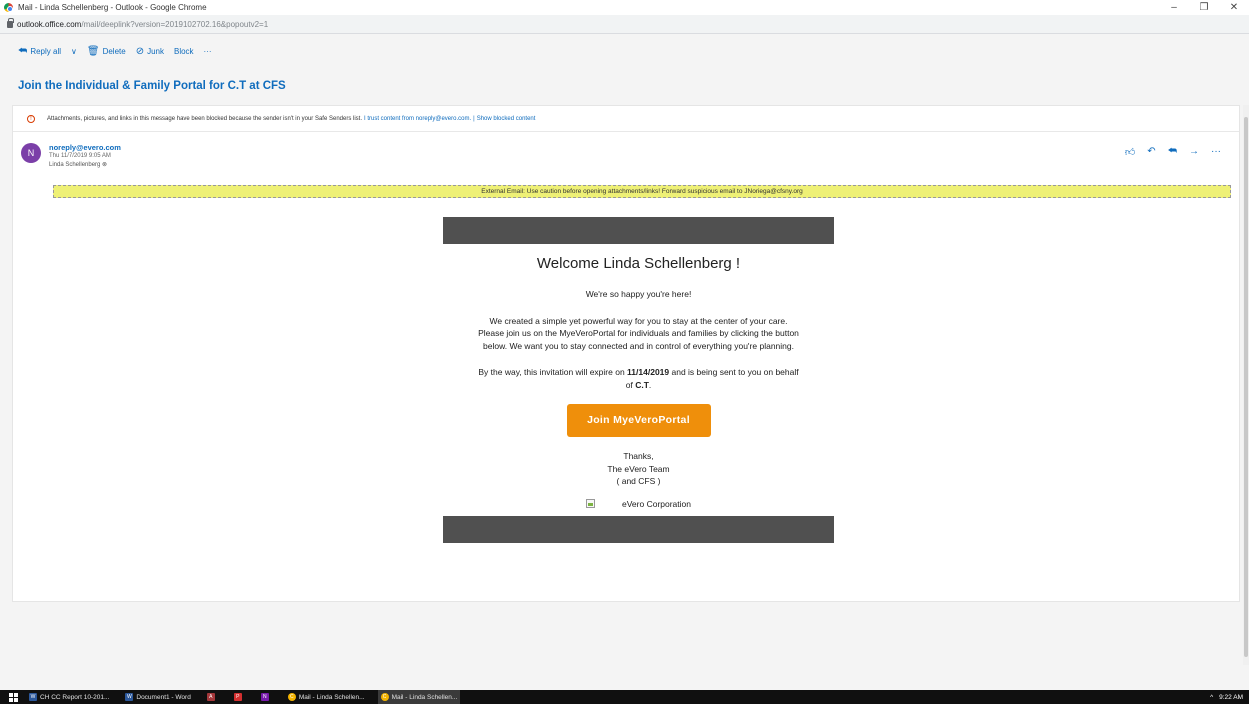  I want to click on taskbar-item-onenote: N, so click(266, 697).